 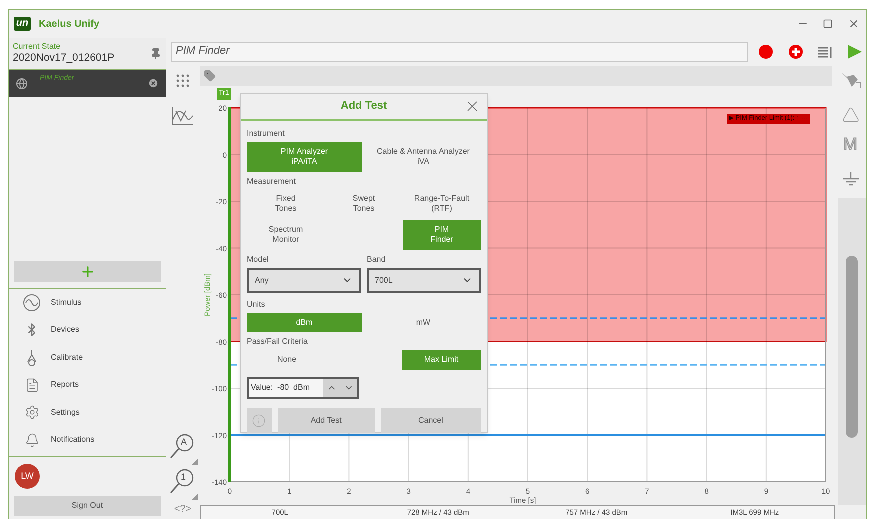 I want to click on option-button: Max Limit, so click(x=441, y=360).